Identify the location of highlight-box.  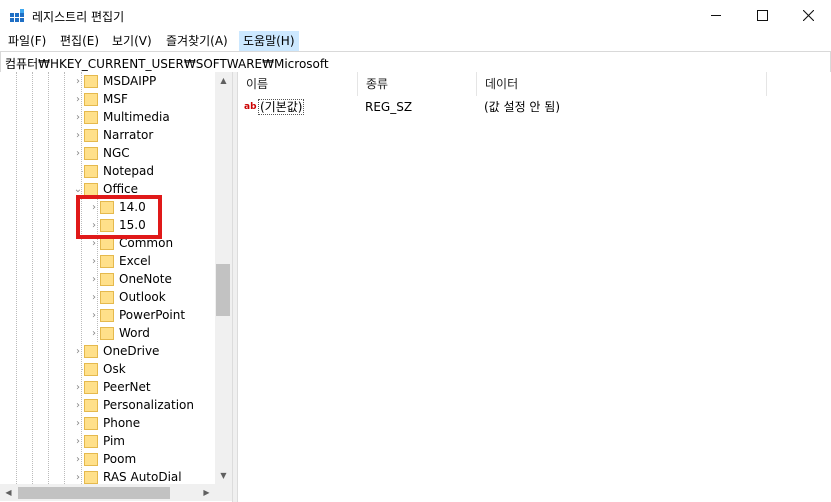
(119, 217).